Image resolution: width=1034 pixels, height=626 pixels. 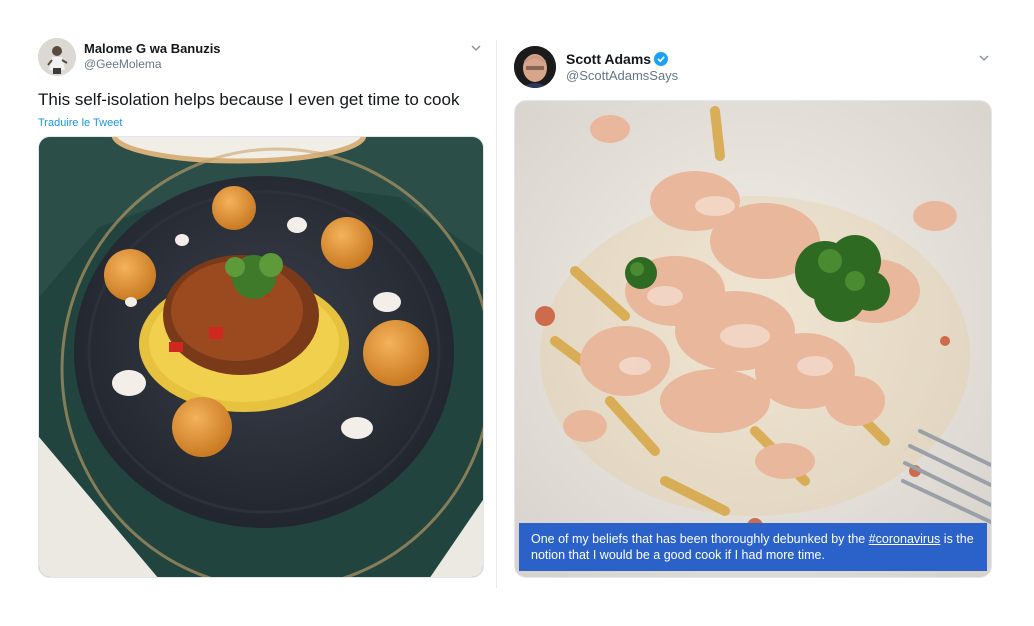 What do you see at coordinates (622, 75) in the screenshot?
I see `user-handle: @ScottAdamsSays` at bounding box center [622, 75].